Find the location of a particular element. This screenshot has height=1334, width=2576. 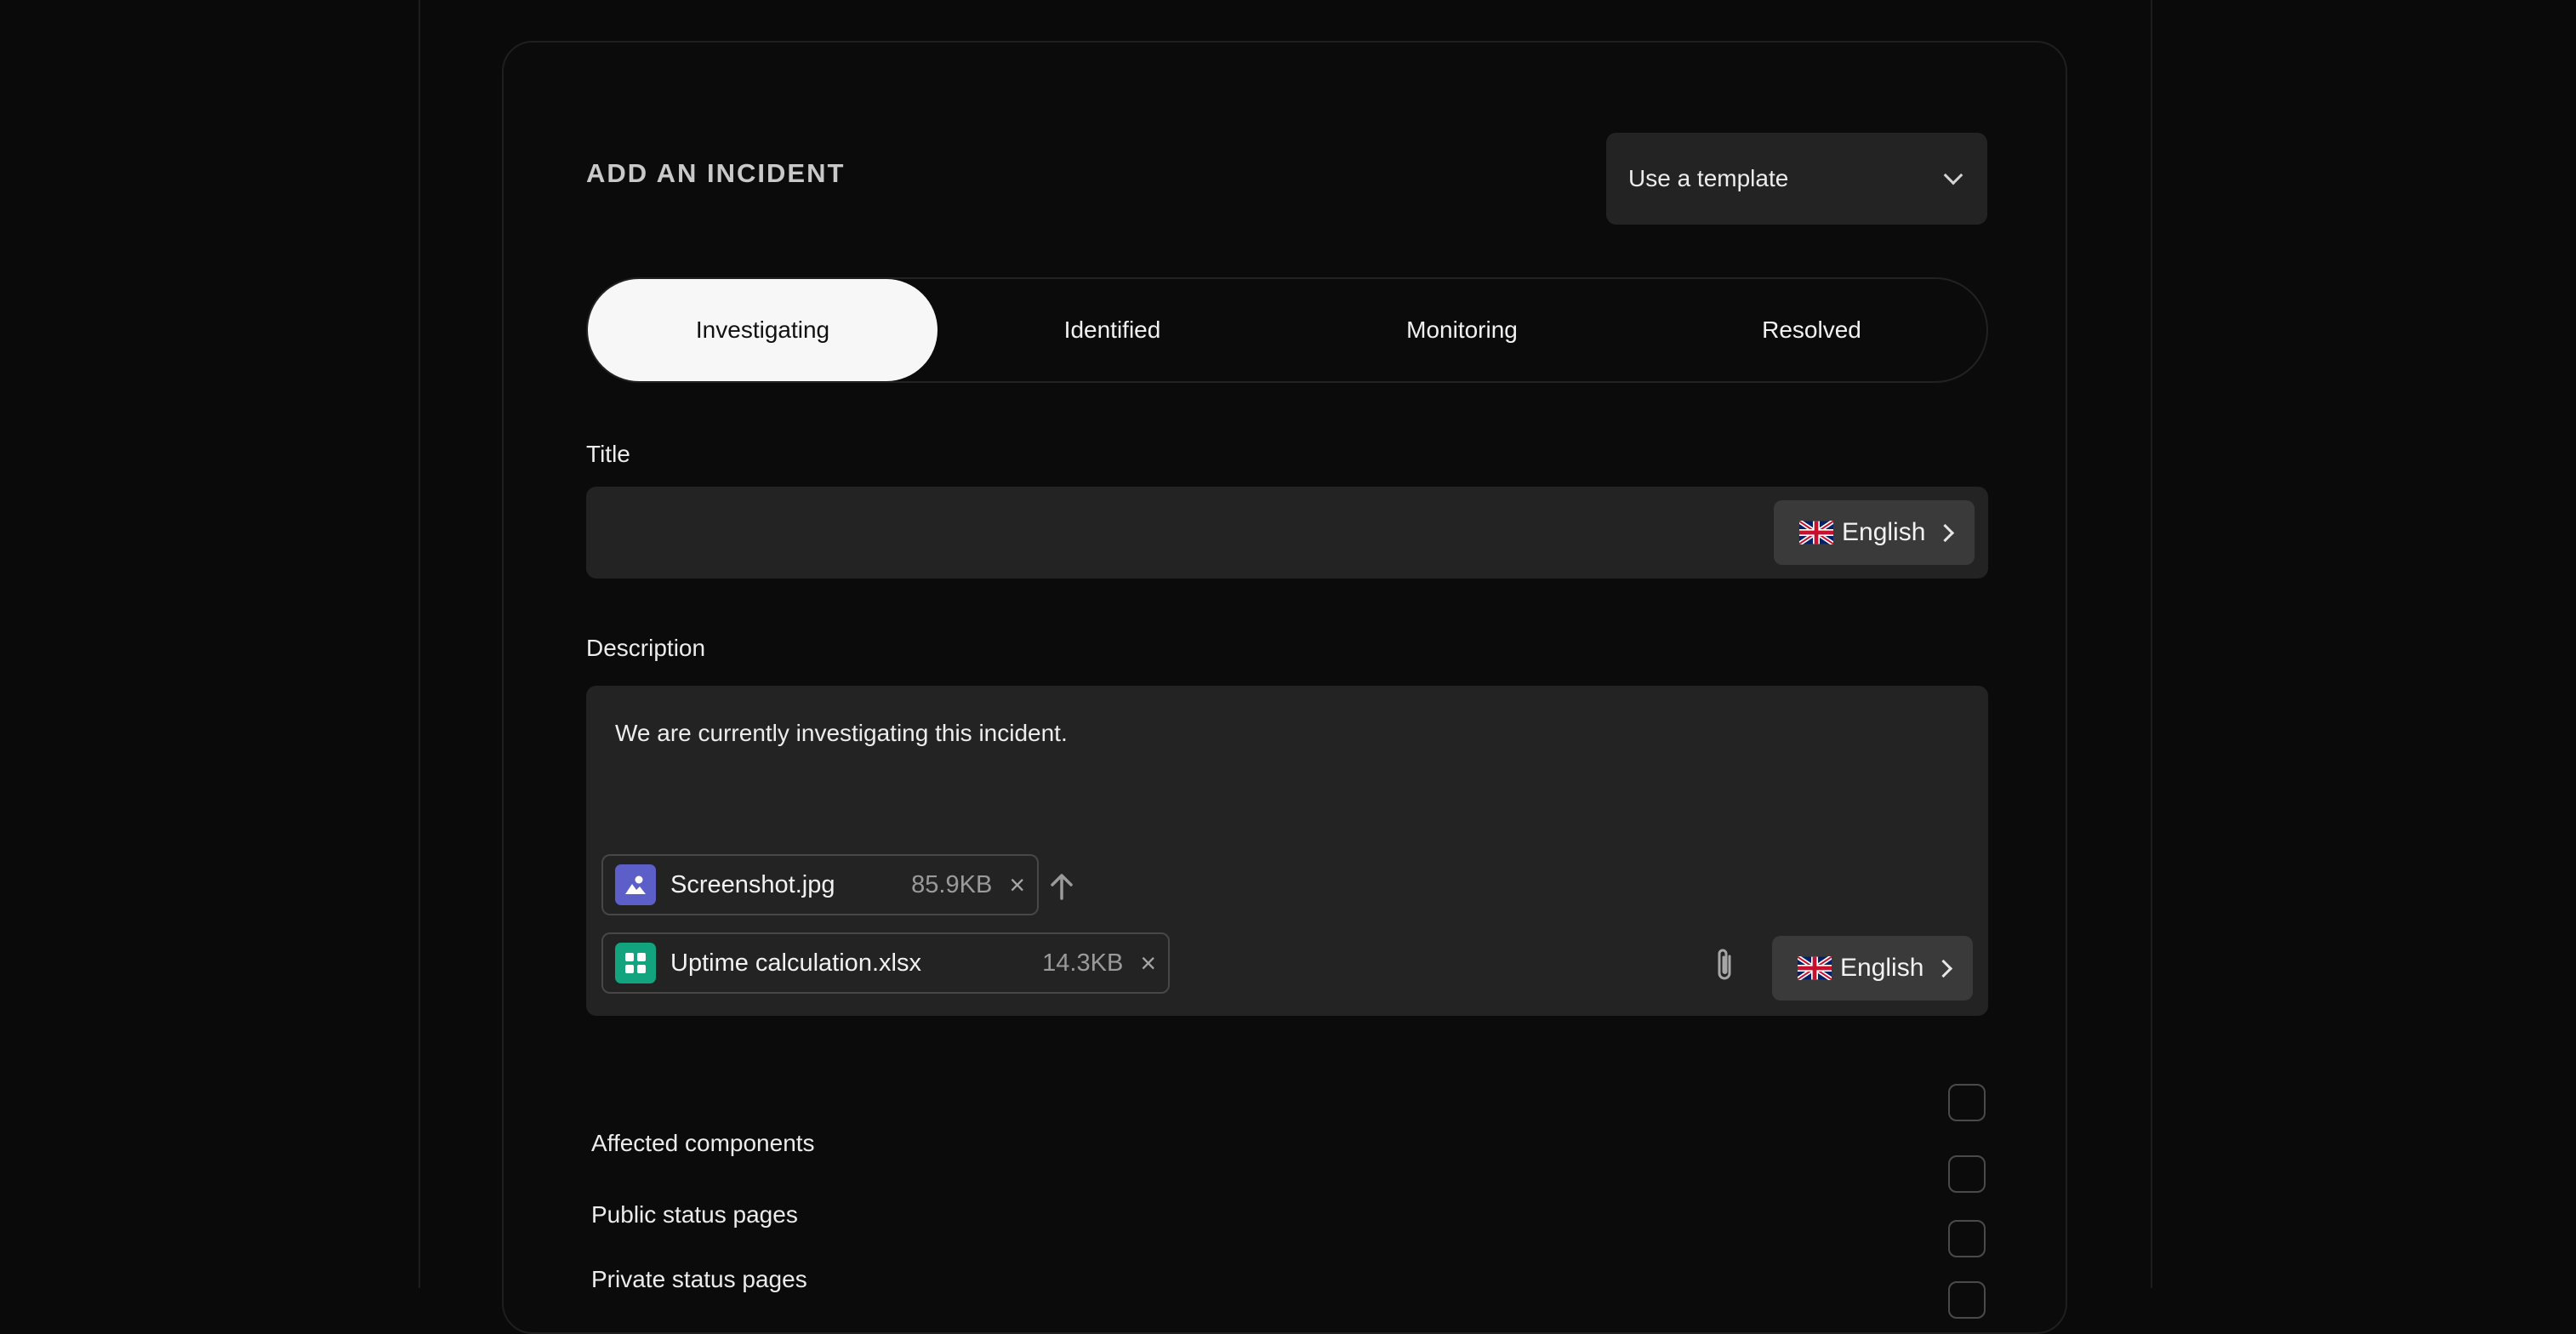

description-label: Description is located at coordinates (646, 648).